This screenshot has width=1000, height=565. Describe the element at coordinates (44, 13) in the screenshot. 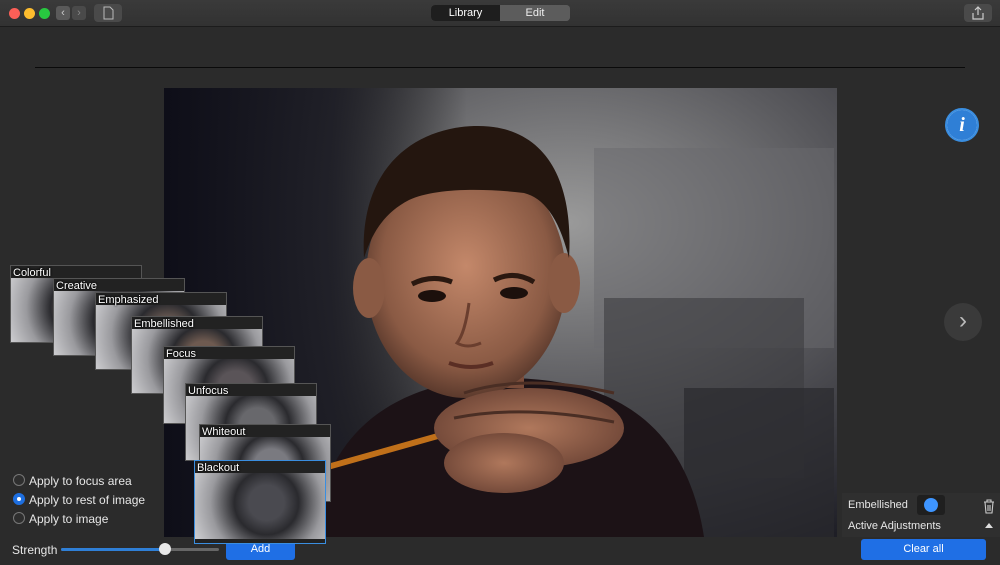

I see `zoom-window-button` at that location.